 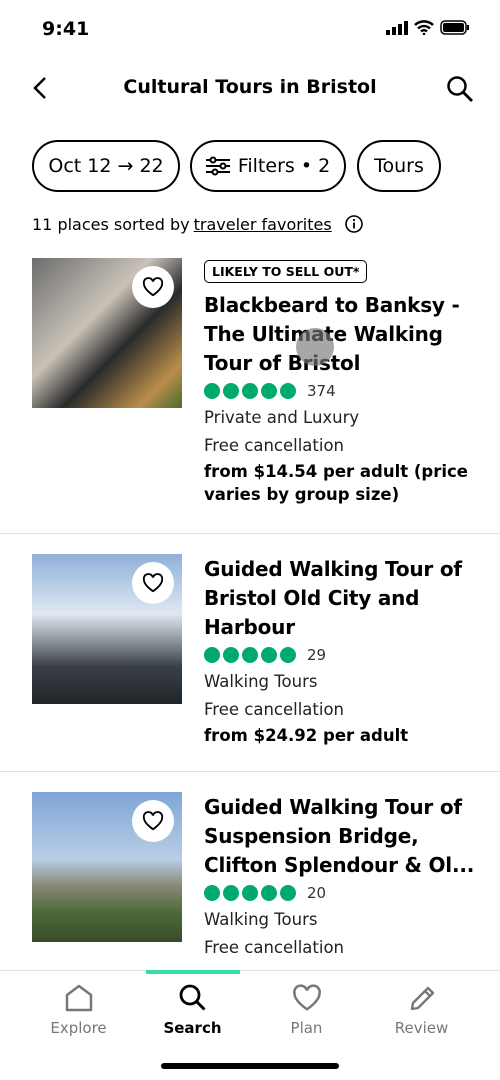 I want to click on tours-label: Tours, so click(x=399, y=166).